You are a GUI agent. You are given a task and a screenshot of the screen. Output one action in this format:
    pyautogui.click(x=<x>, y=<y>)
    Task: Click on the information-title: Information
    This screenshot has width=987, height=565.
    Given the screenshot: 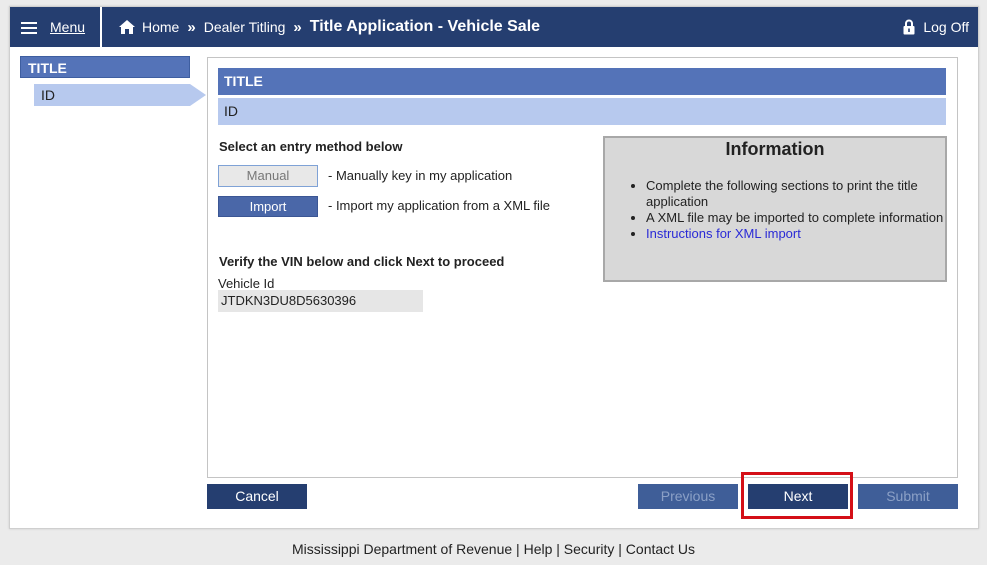 What is the action you would take?
    pyautogui.click(x=775, y=149)
    